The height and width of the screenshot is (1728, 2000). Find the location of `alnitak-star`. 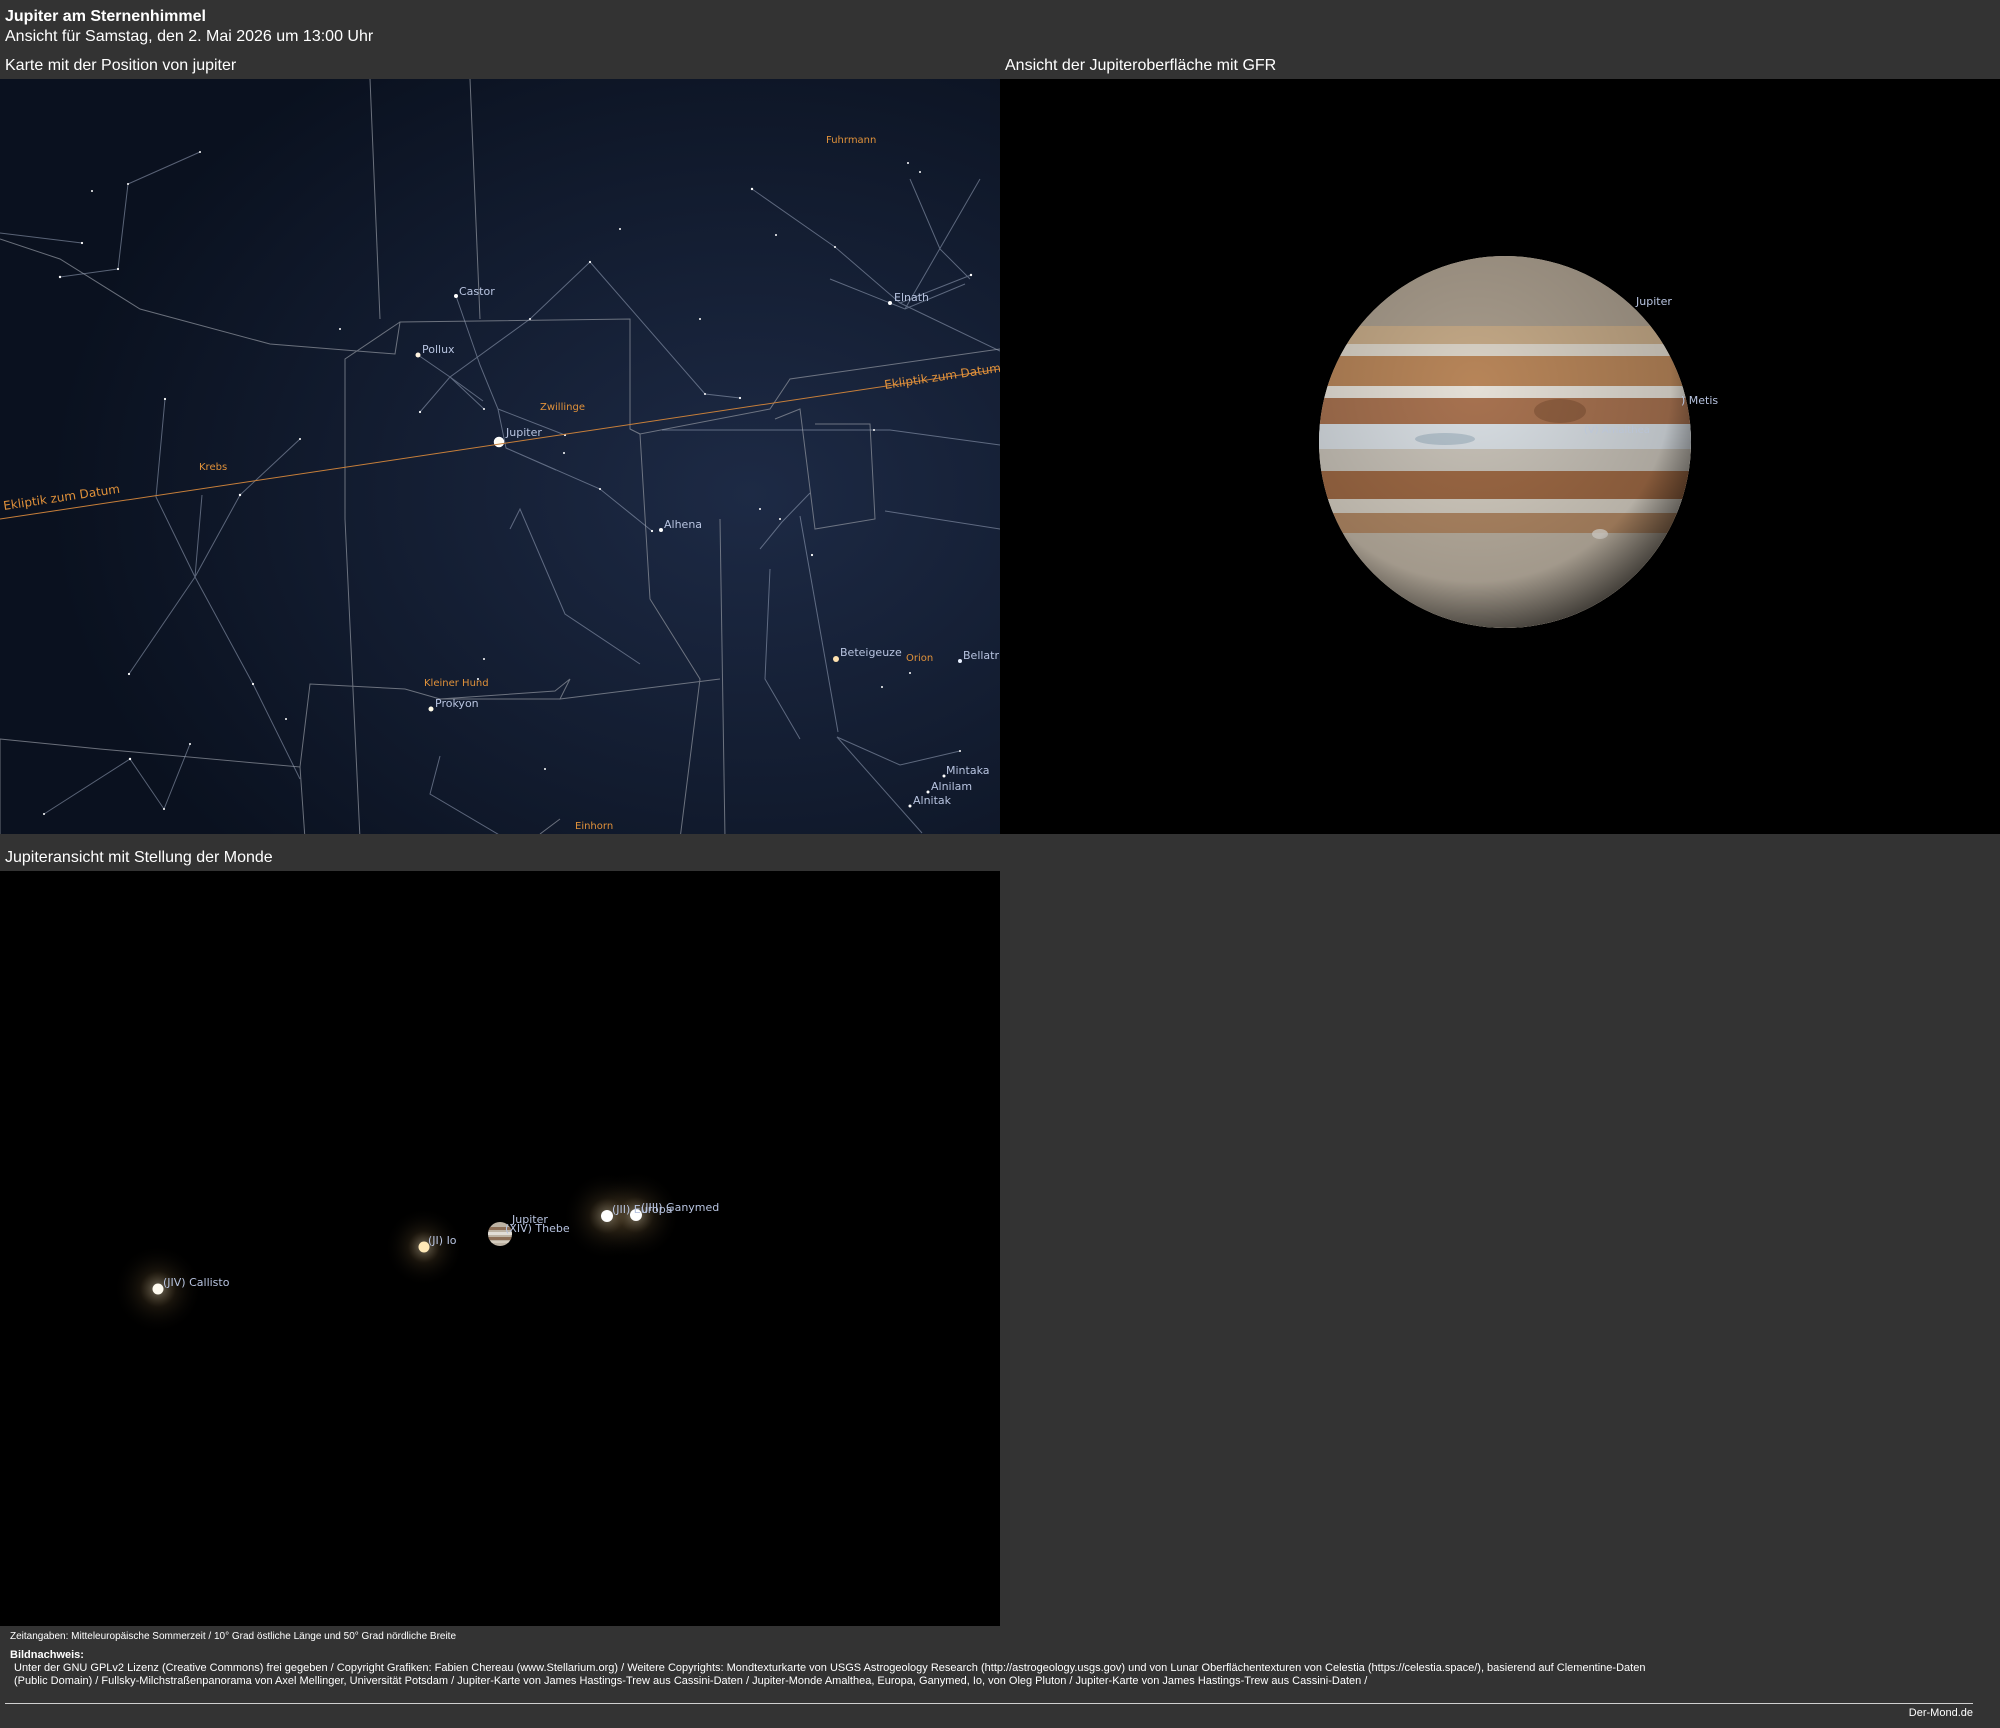

alnitak-star is located at coordinates (910, 806).